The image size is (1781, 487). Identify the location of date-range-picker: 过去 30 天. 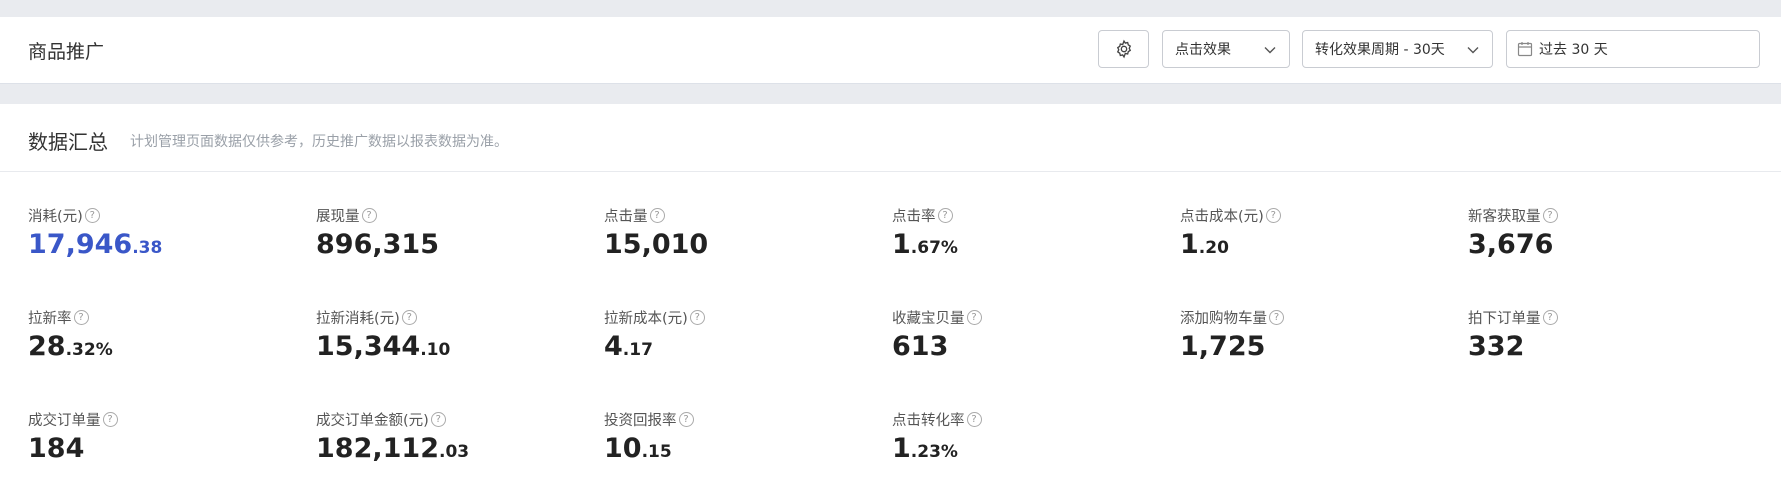
(1633, 49).